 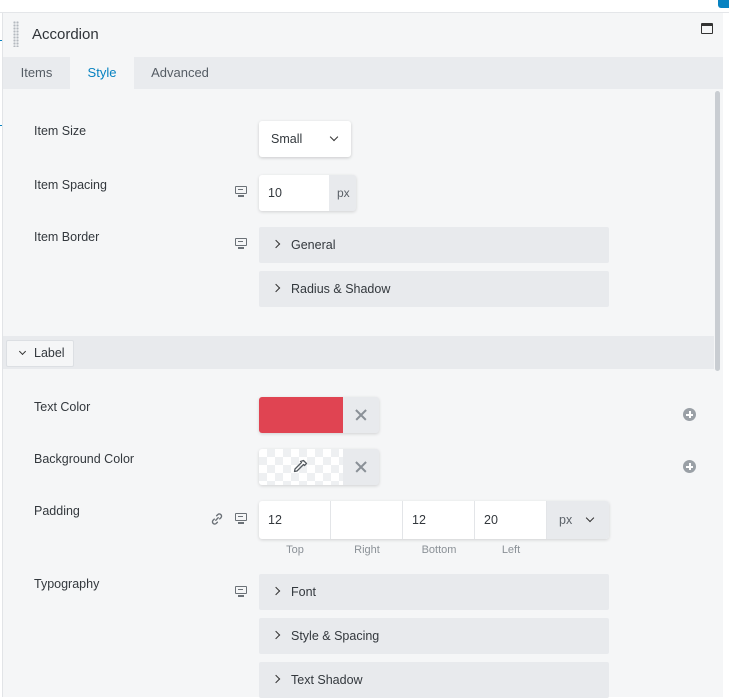 What do you see at coordinates (16, 34) in the screenshot?
I see `drag-handle-icon` at bounding box center [16, 34].